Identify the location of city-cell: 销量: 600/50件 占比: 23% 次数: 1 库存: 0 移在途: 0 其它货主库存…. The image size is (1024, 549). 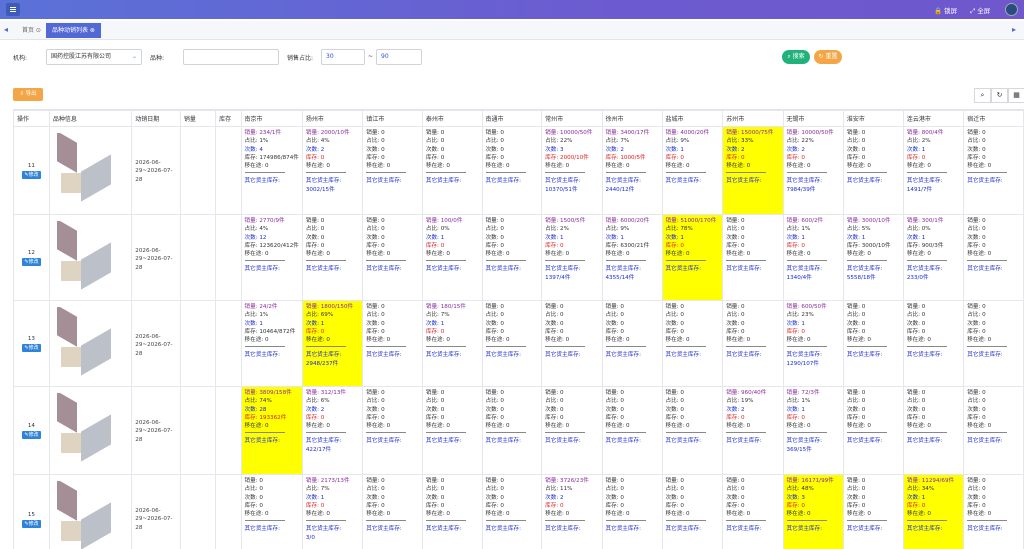
(813, 343).